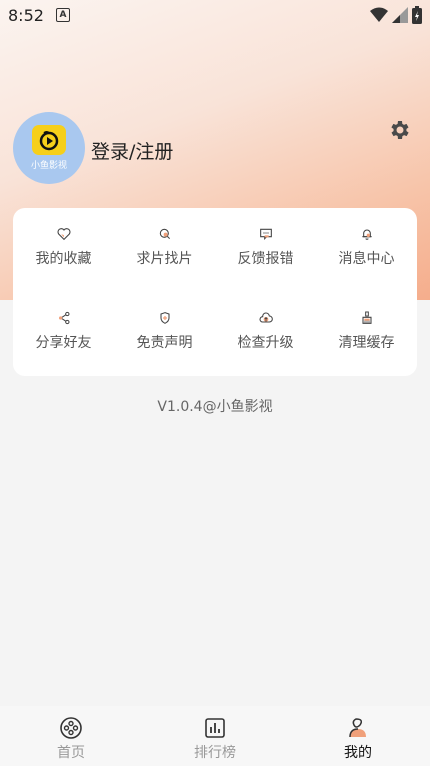 The image size is (430, 766). Describe the element at coordinates (366, 259) in the screenshot. I see `menu-item-label: 消息中心` at that location.